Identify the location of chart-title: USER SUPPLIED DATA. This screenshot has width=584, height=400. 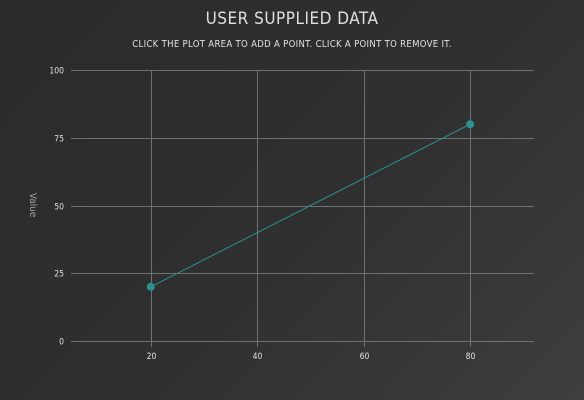
(292, 19).